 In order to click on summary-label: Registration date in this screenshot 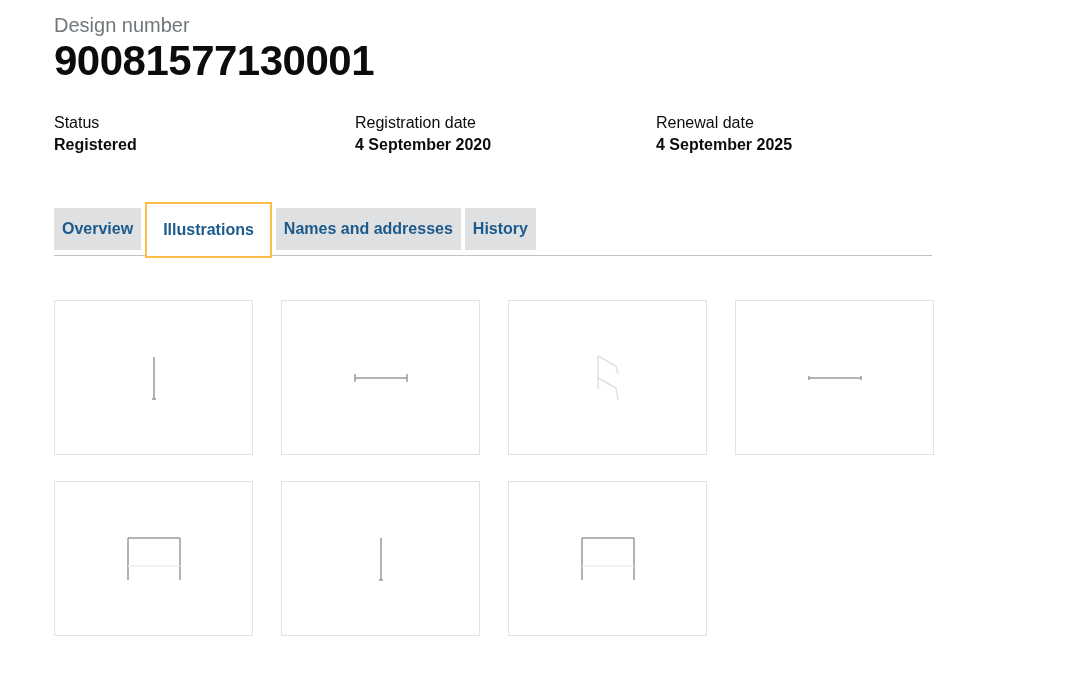, I will do `click(416, 123)`.